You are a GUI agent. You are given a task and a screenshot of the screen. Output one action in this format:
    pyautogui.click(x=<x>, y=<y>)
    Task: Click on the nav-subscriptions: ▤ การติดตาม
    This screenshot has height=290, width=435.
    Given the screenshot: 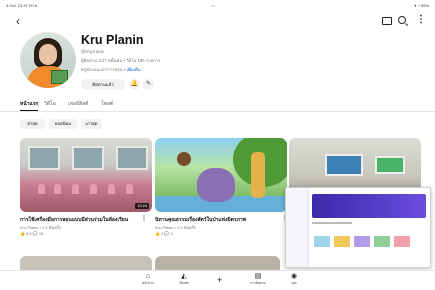 What is the action you would take?
    pyautogui.click(x=258, y=279)
    